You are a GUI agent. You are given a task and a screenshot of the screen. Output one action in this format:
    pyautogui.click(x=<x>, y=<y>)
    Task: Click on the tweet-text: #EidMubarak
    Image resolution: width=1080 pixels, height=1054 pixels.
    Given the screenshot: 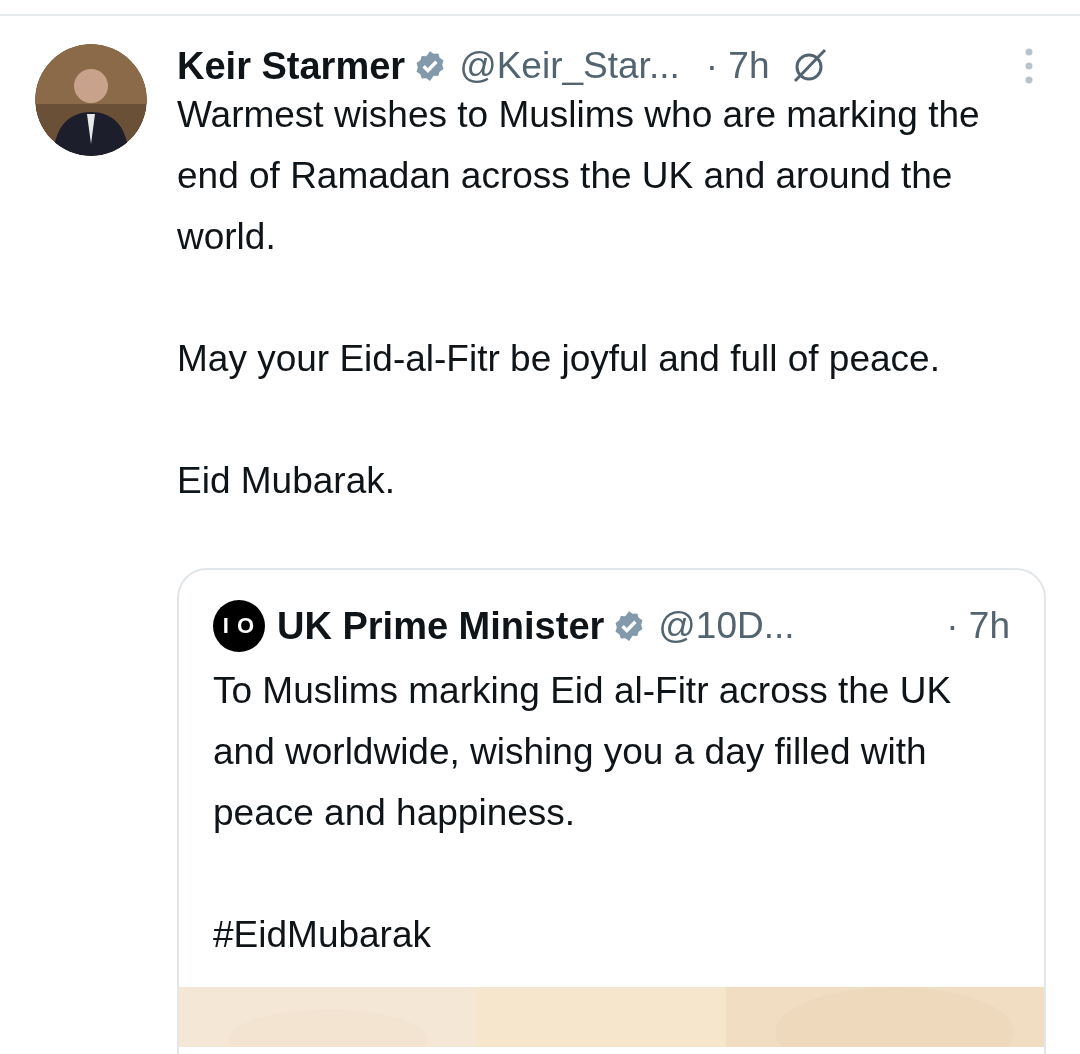 What is the action you would take?
    pyautogui.click(x=322, y=935)
    